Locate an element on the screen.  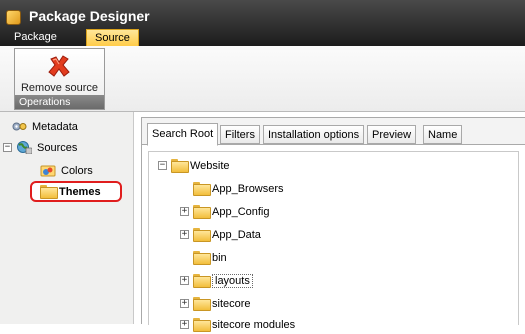
tree-node-label: App_Browsers is located at coordinates (248, 189).